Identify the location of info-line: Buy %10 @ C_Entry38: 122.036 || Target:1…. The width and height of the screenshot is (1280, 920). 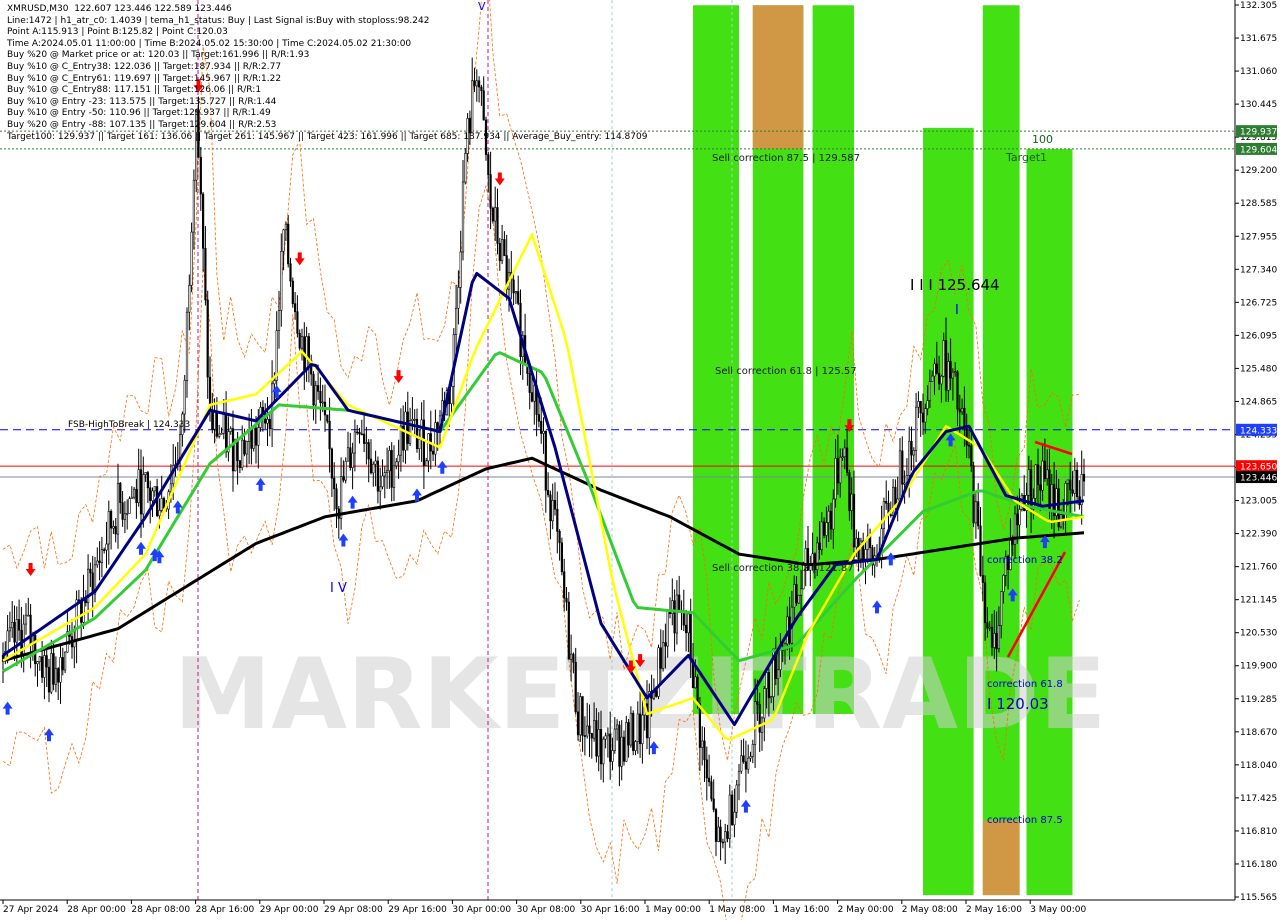
(144, 66).